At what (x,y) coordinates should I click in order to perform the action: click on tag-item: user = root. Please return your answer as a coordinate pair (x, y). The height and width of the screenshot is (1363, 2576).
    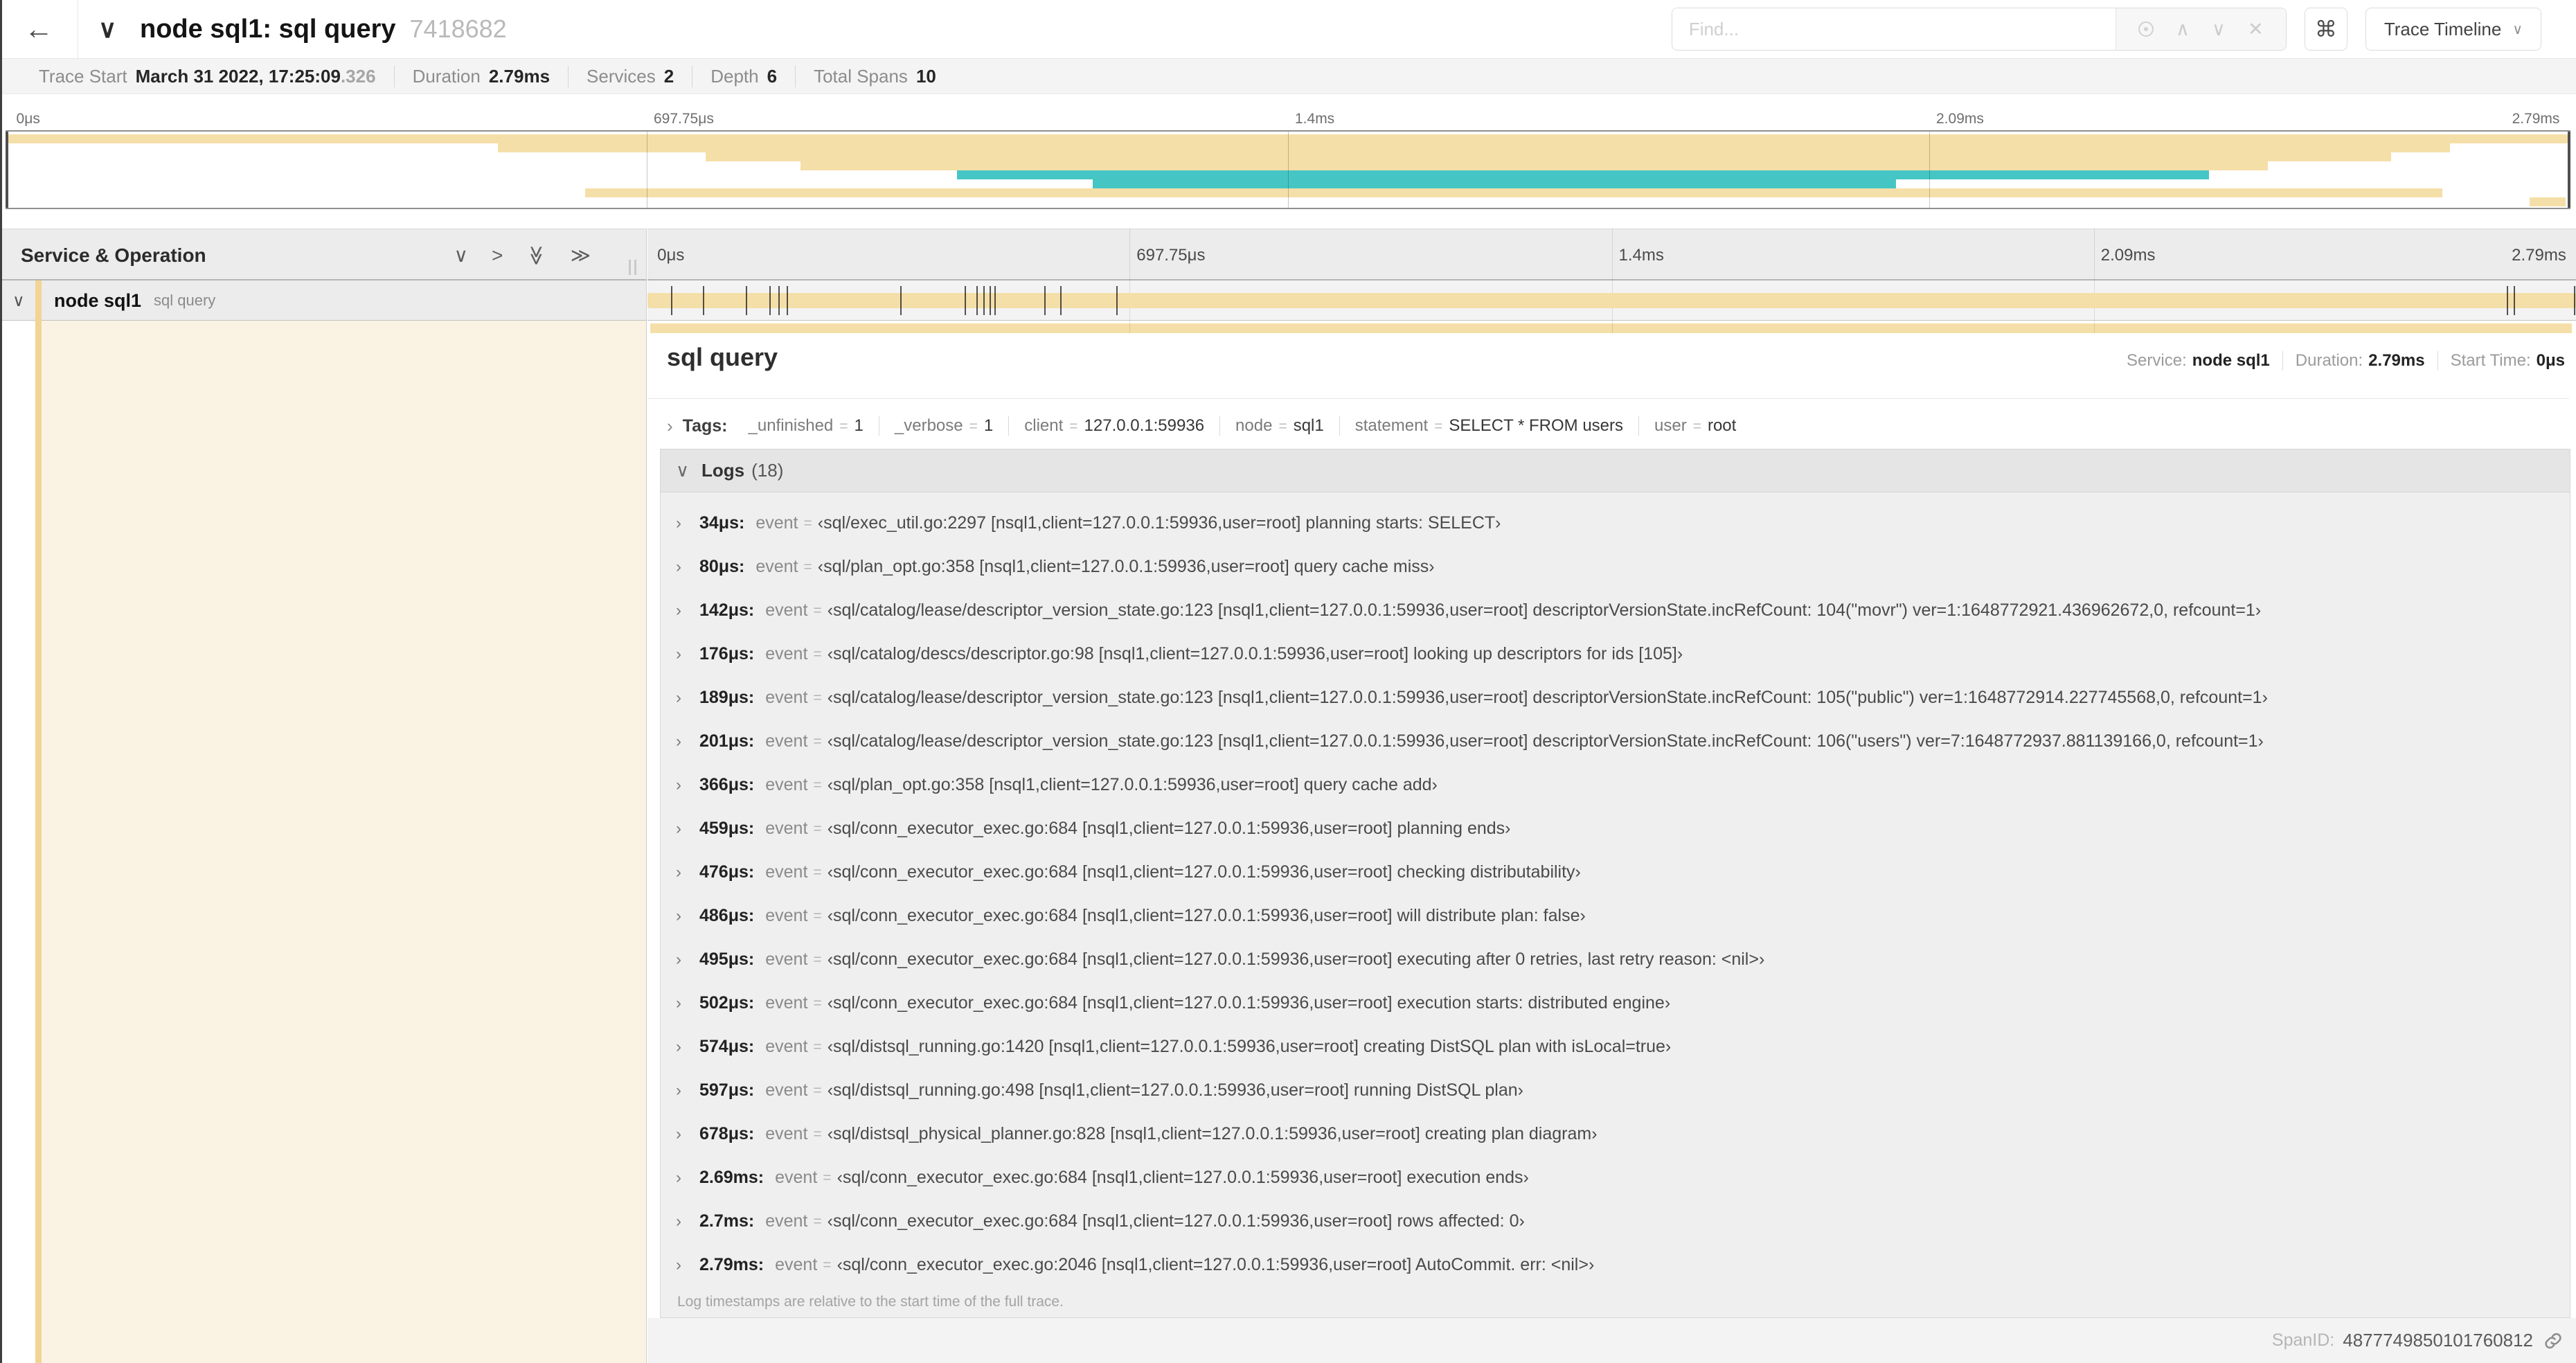
    Looking at the image, I should click on (1695, 426).